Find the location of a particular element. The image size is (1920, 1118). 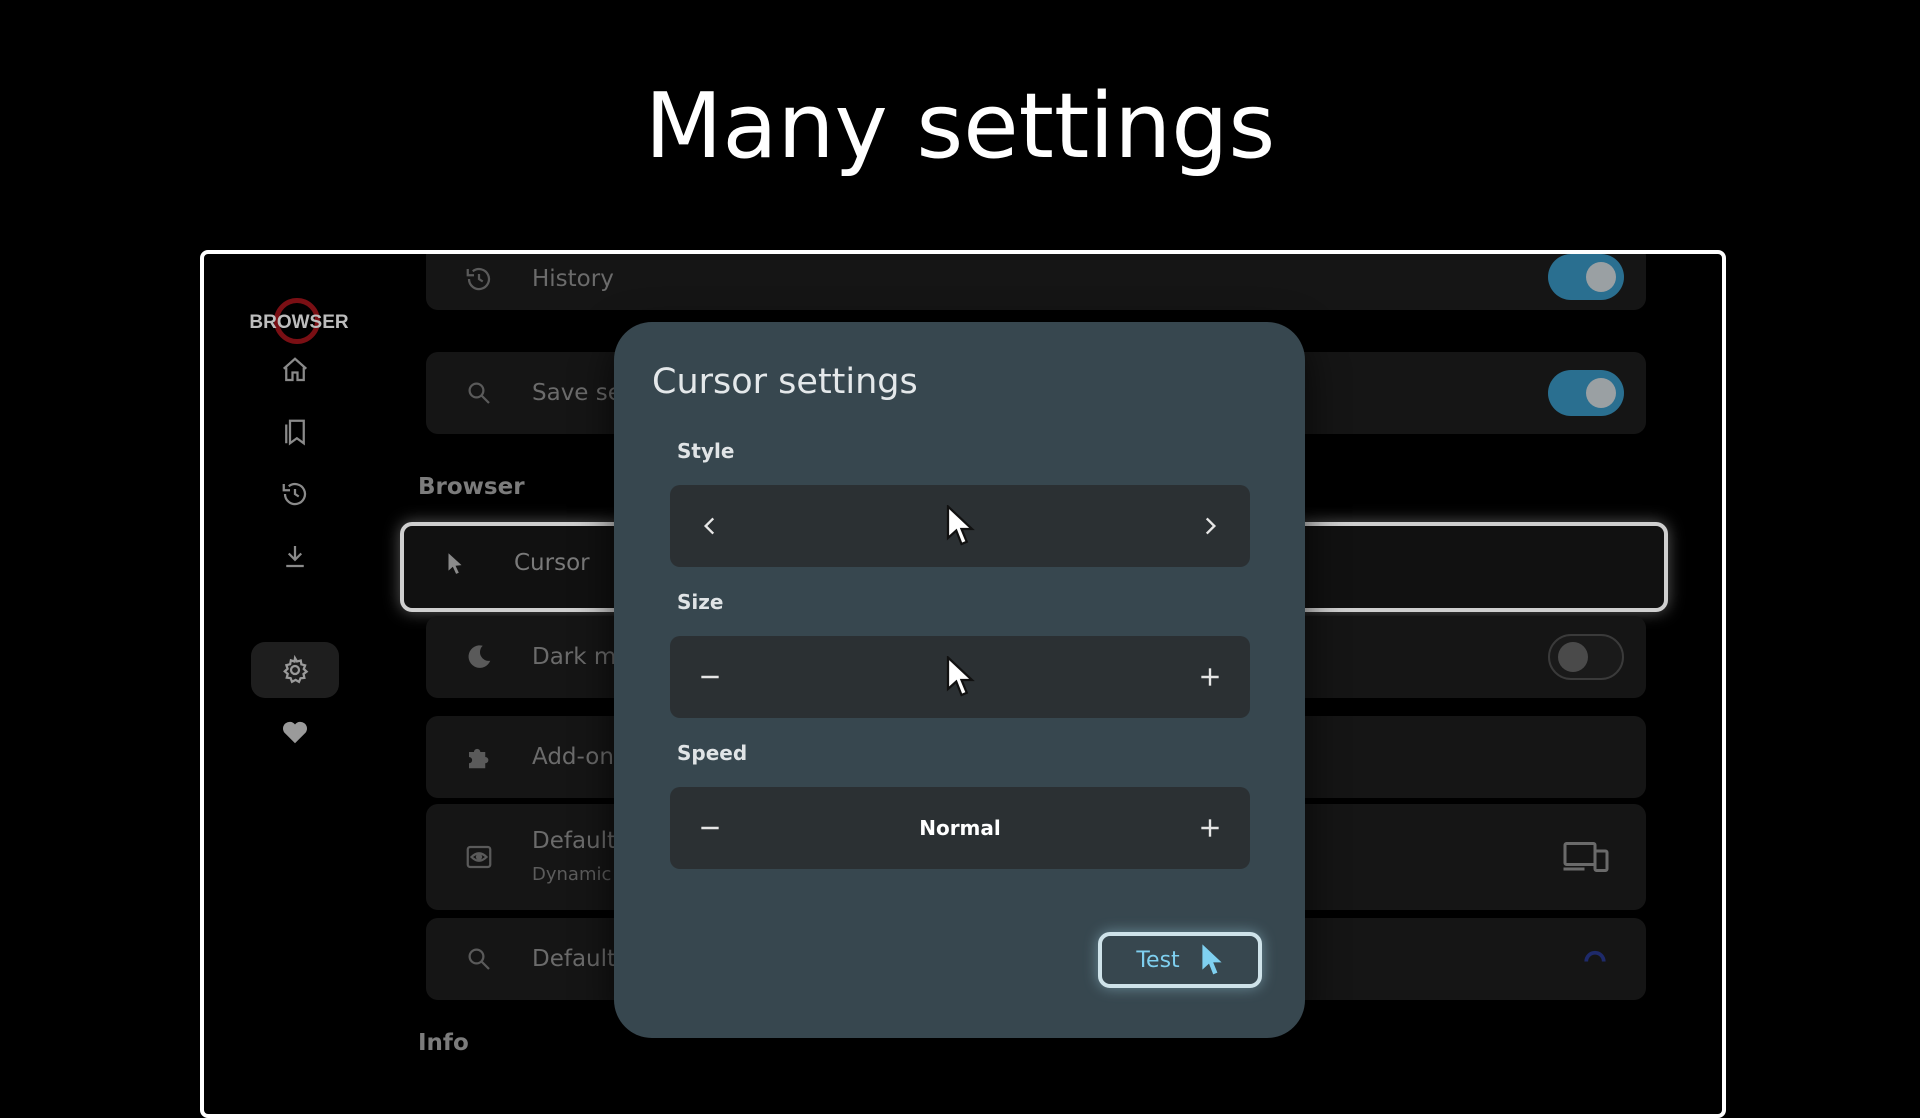

size-stepper is located at coordinates (960, 677).